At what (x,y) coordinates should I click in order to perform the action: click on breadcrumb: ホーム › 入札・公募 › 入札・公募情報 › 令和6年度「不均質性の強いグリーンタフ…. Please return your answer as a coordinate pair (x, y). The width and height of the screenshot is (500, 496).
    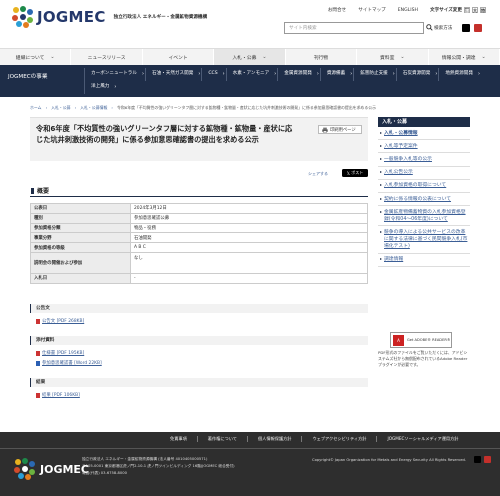
    Looking at the image, I should click on (203, 108).